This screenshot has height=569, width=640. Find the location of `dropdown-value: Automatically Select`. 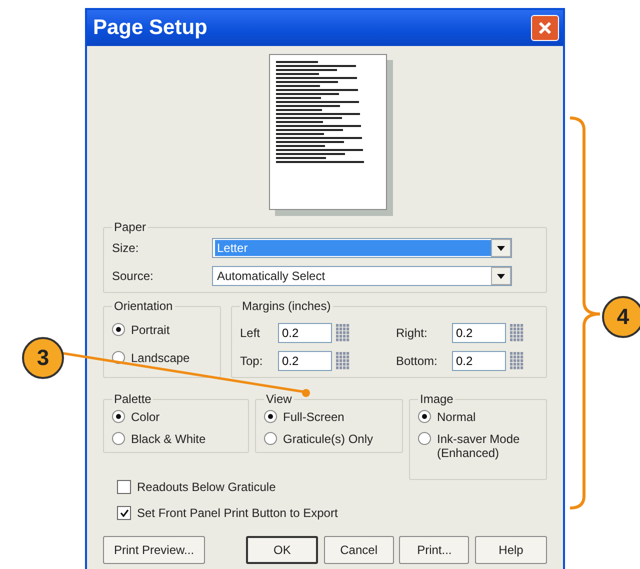

dropdown-value: Automatically Select is located at coordinates (271, 276).